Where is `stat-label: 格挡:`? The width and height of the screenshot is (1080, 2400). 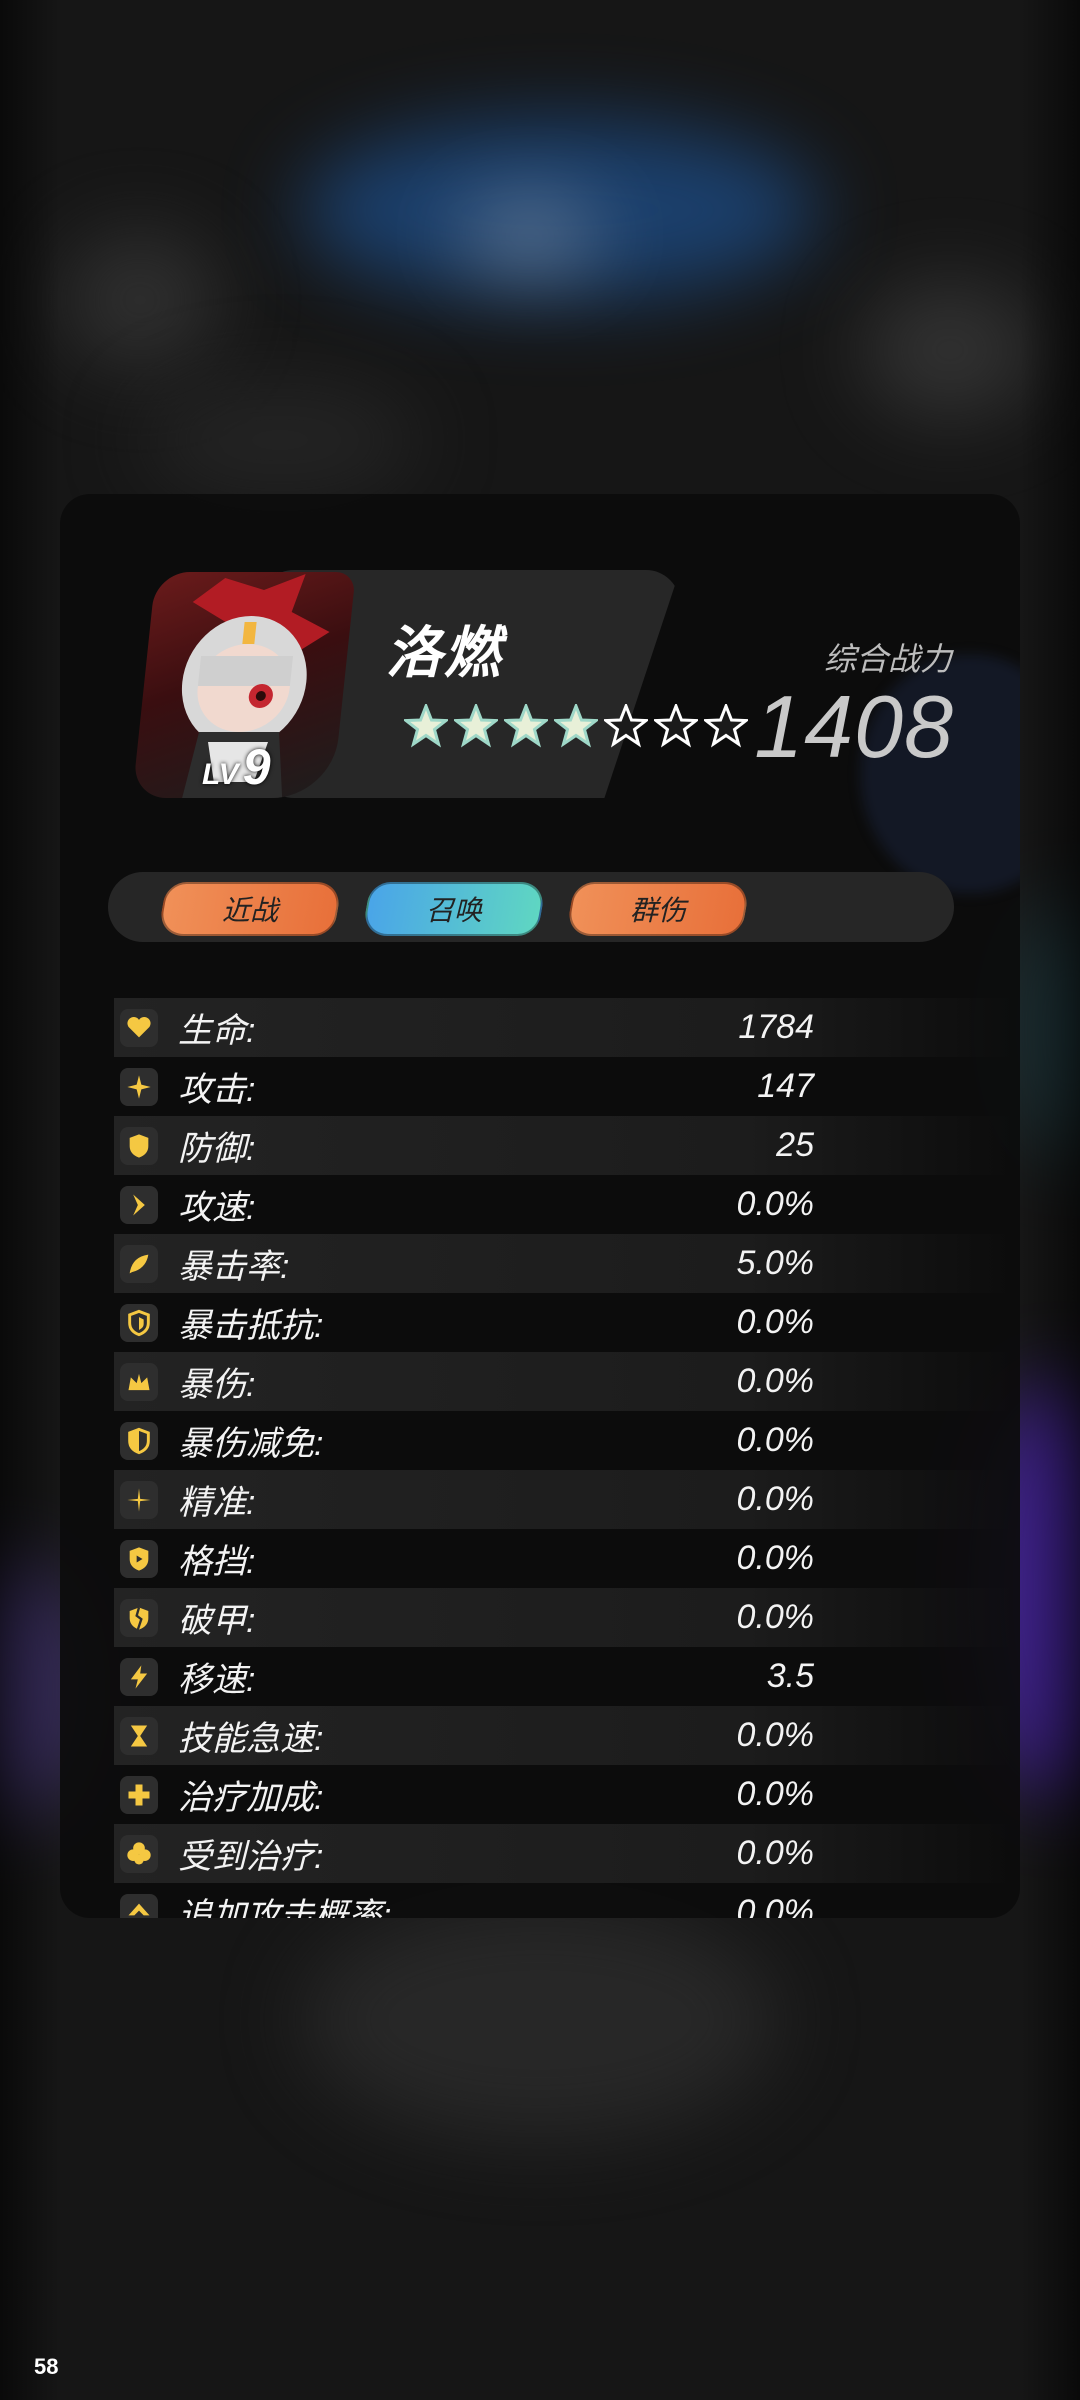 stat-label: 格挡: is located at coordinates (217, 1562).